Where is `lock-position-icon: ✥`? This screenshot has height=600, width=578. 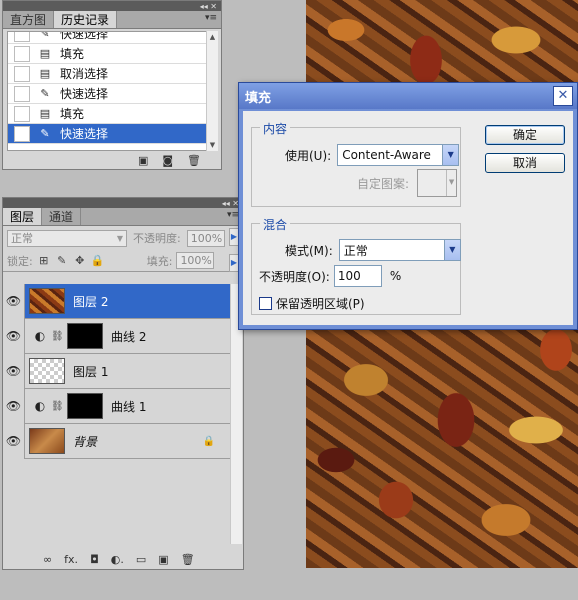 lock-position-icon: ✥ is located at coordinates (80, 261).